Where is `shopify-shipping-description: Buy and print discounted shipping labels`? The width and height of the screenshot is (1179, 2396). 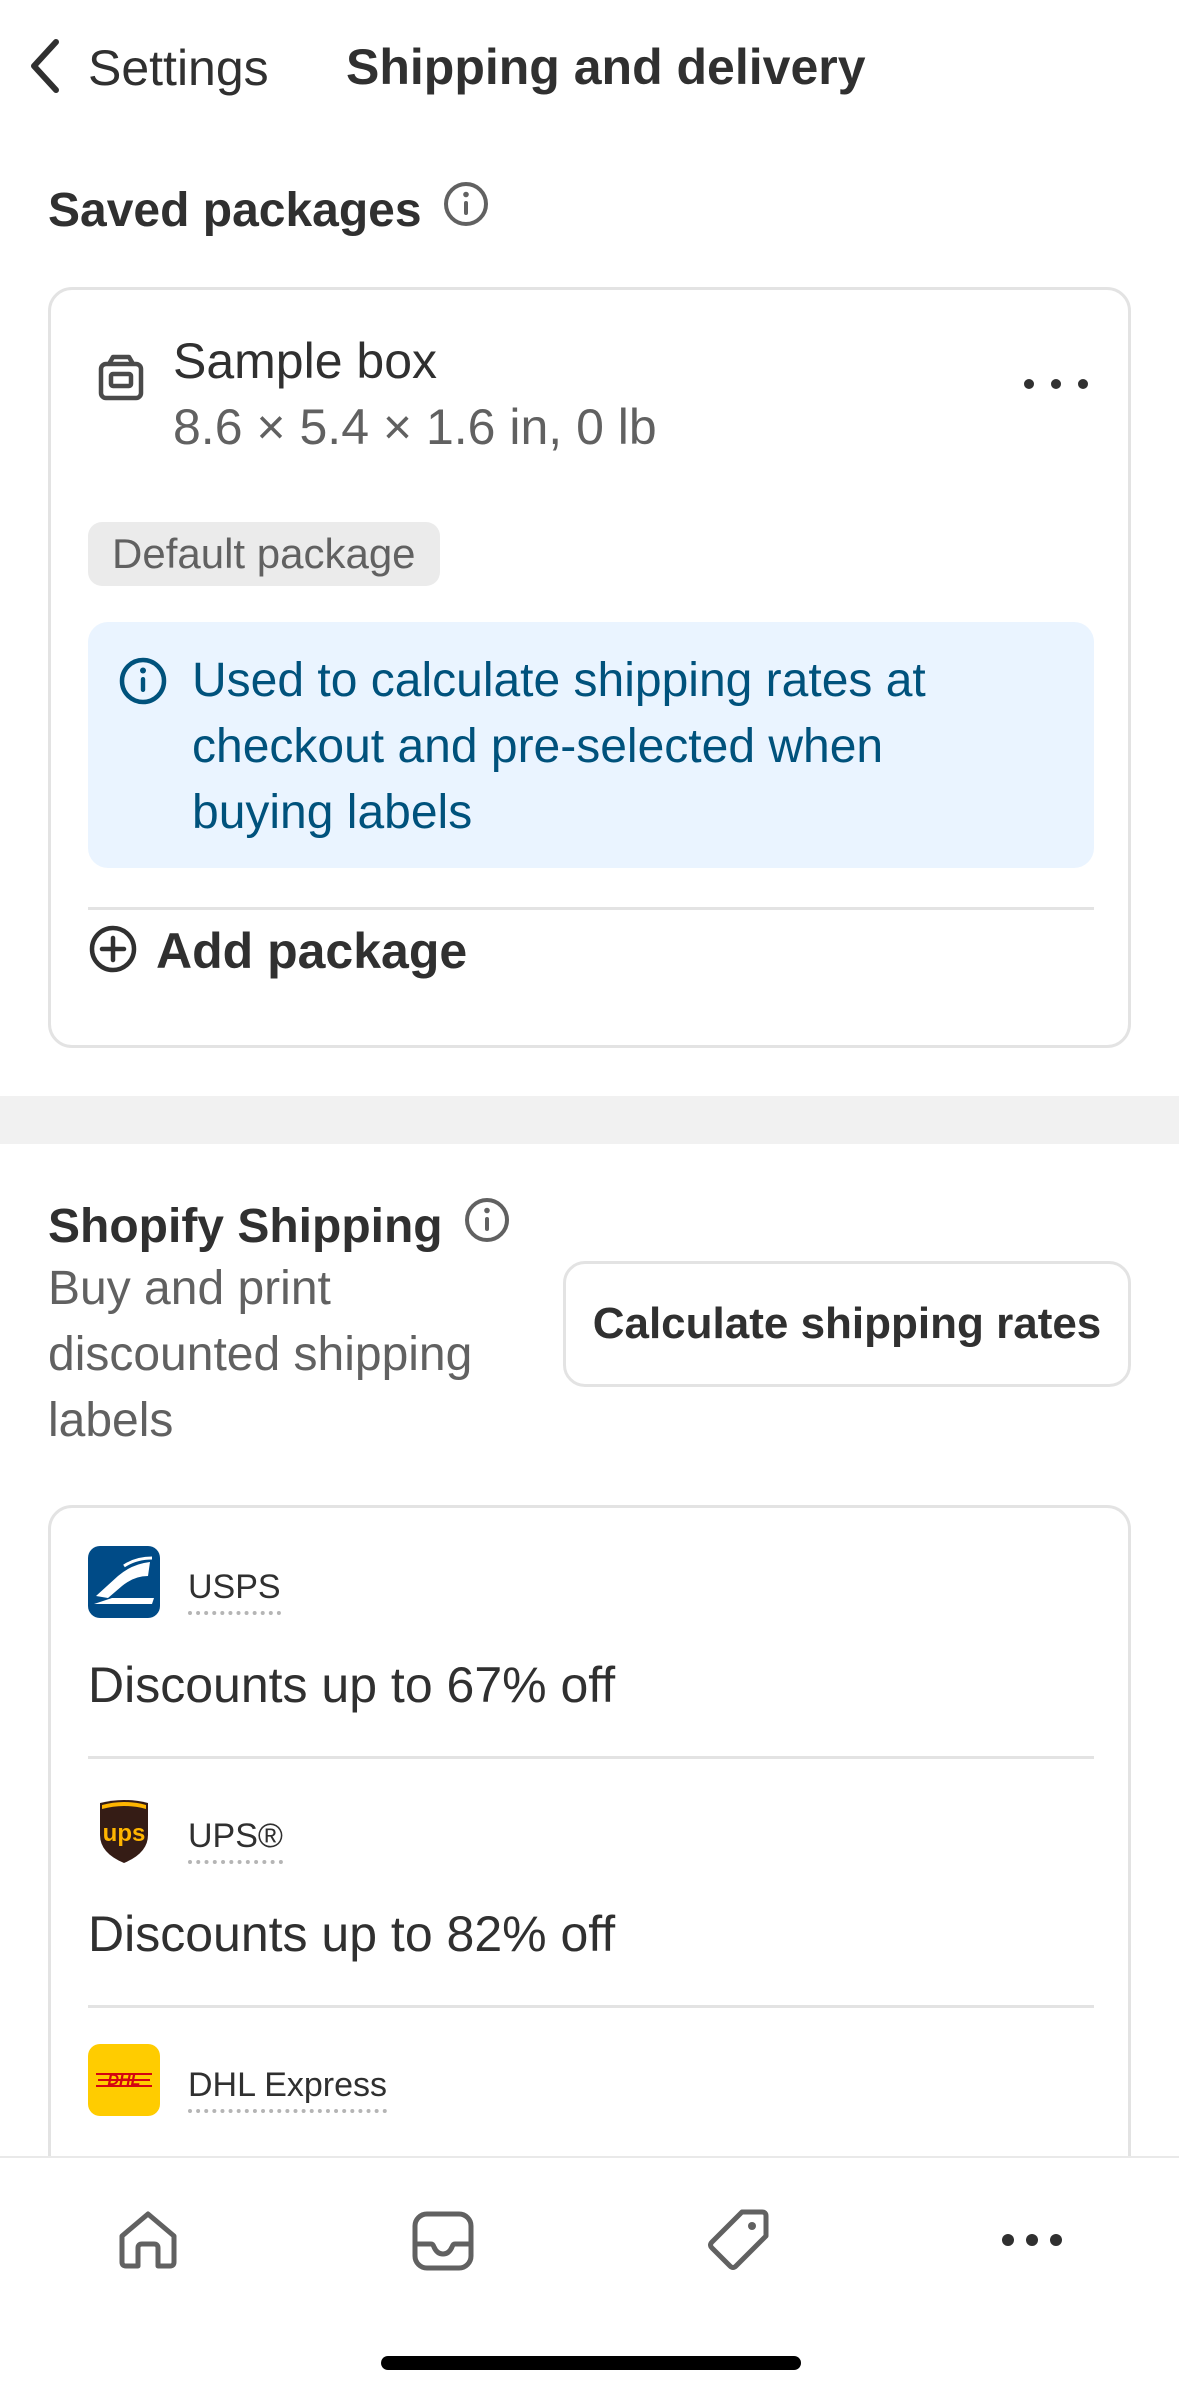 shopify-shipping-description: Buy and print discounted shipping labels is located at coordinates (260, 1354).